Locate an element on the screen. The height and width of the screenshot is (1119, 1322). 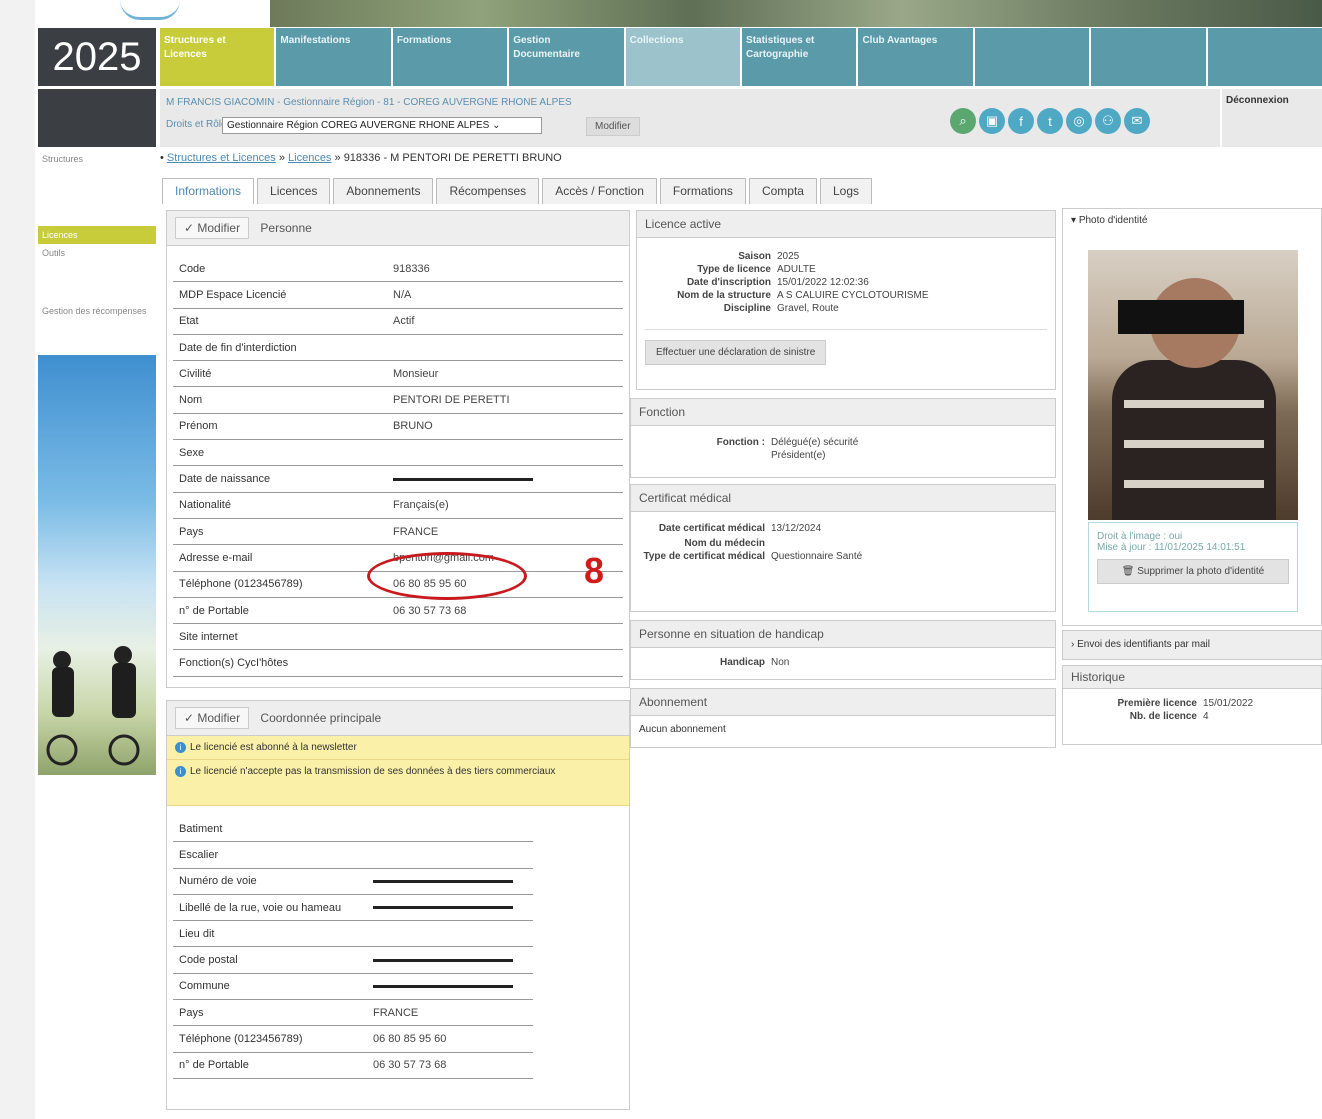
table-row: Pays FRANCE is located at coordinates (398, 532).